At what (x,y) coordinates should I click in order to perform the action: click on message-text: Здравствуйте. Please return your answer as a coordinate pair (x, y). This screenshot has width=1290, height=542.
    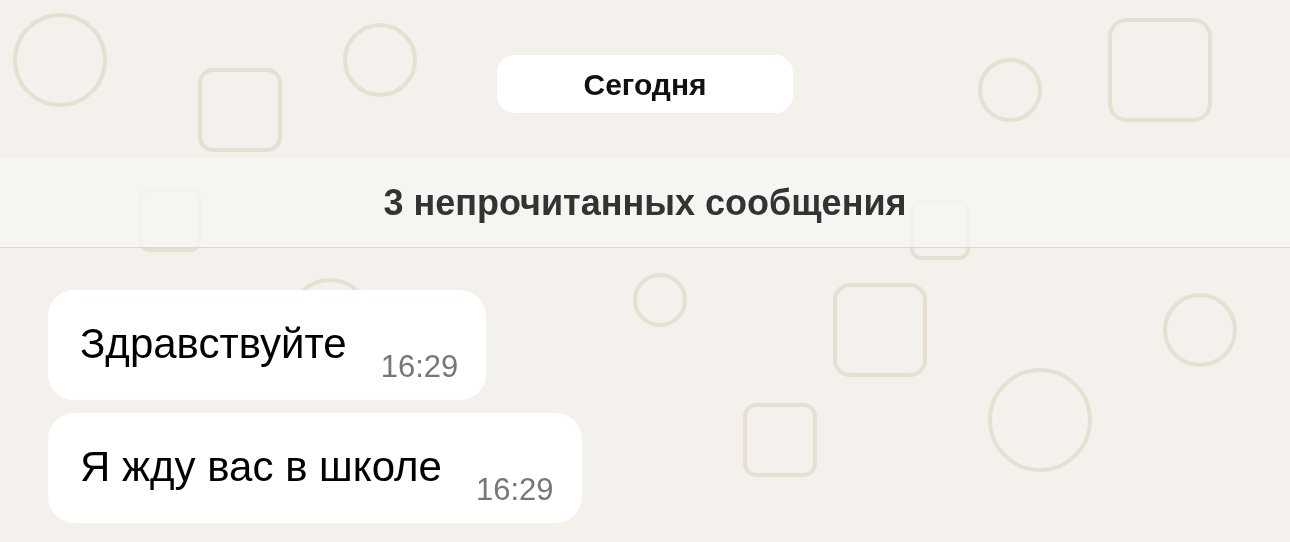
    Looking at the image, I should click on (213, 344).